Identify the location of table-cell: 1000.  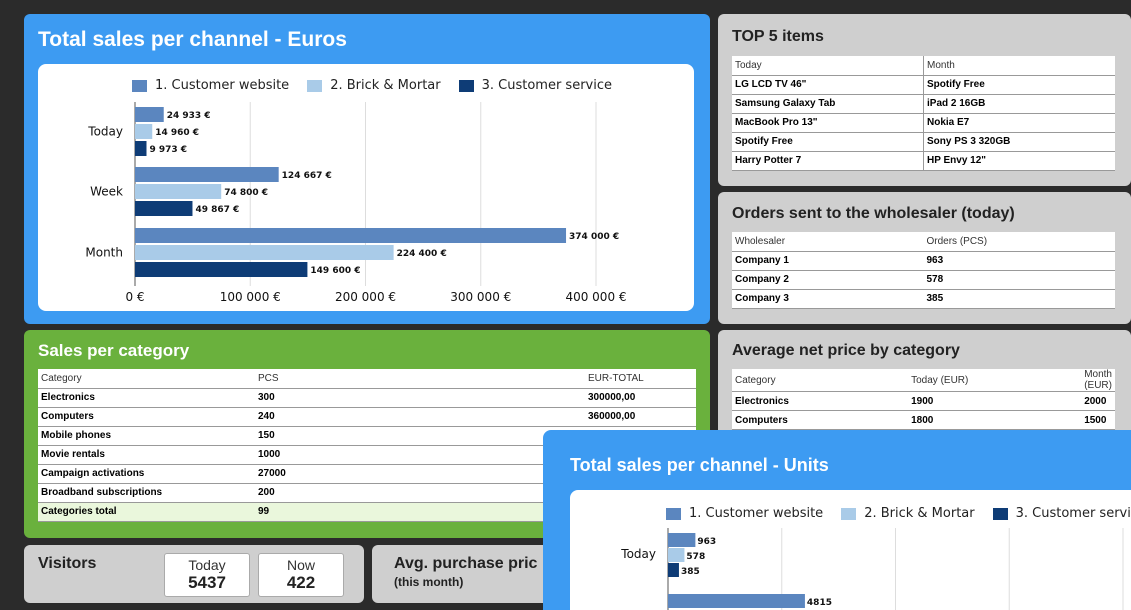
(420, 455).